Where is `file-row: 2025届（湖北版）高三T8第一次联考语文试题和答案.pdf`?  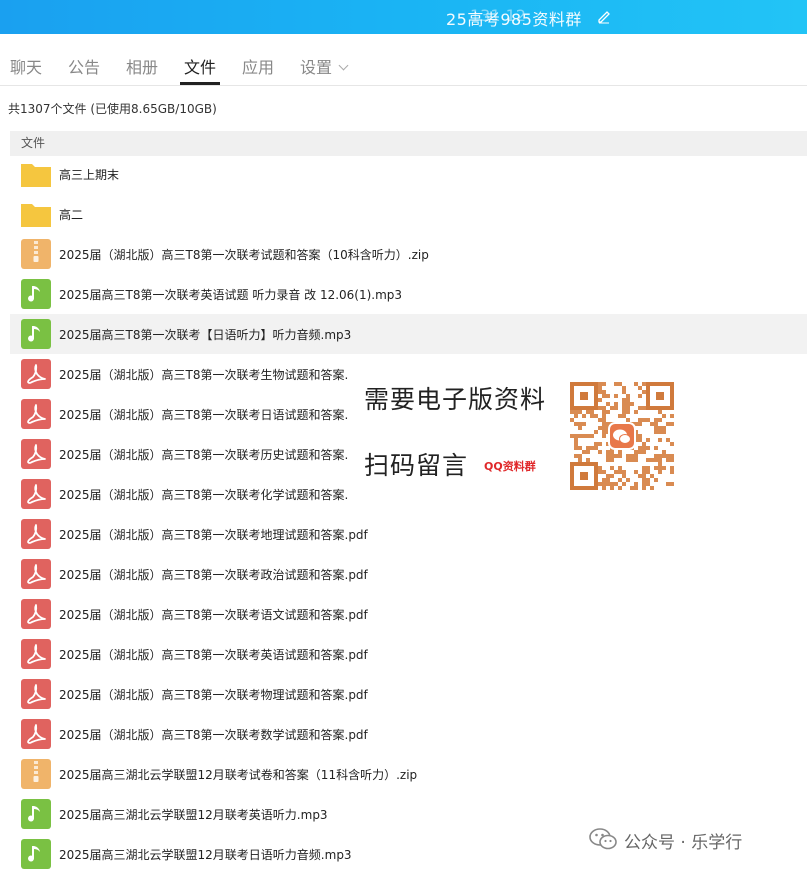
file-row: 2025届（湖北版）高三T8第一次联考语文试题和答案.pdf is located at coordinates (408, 614).